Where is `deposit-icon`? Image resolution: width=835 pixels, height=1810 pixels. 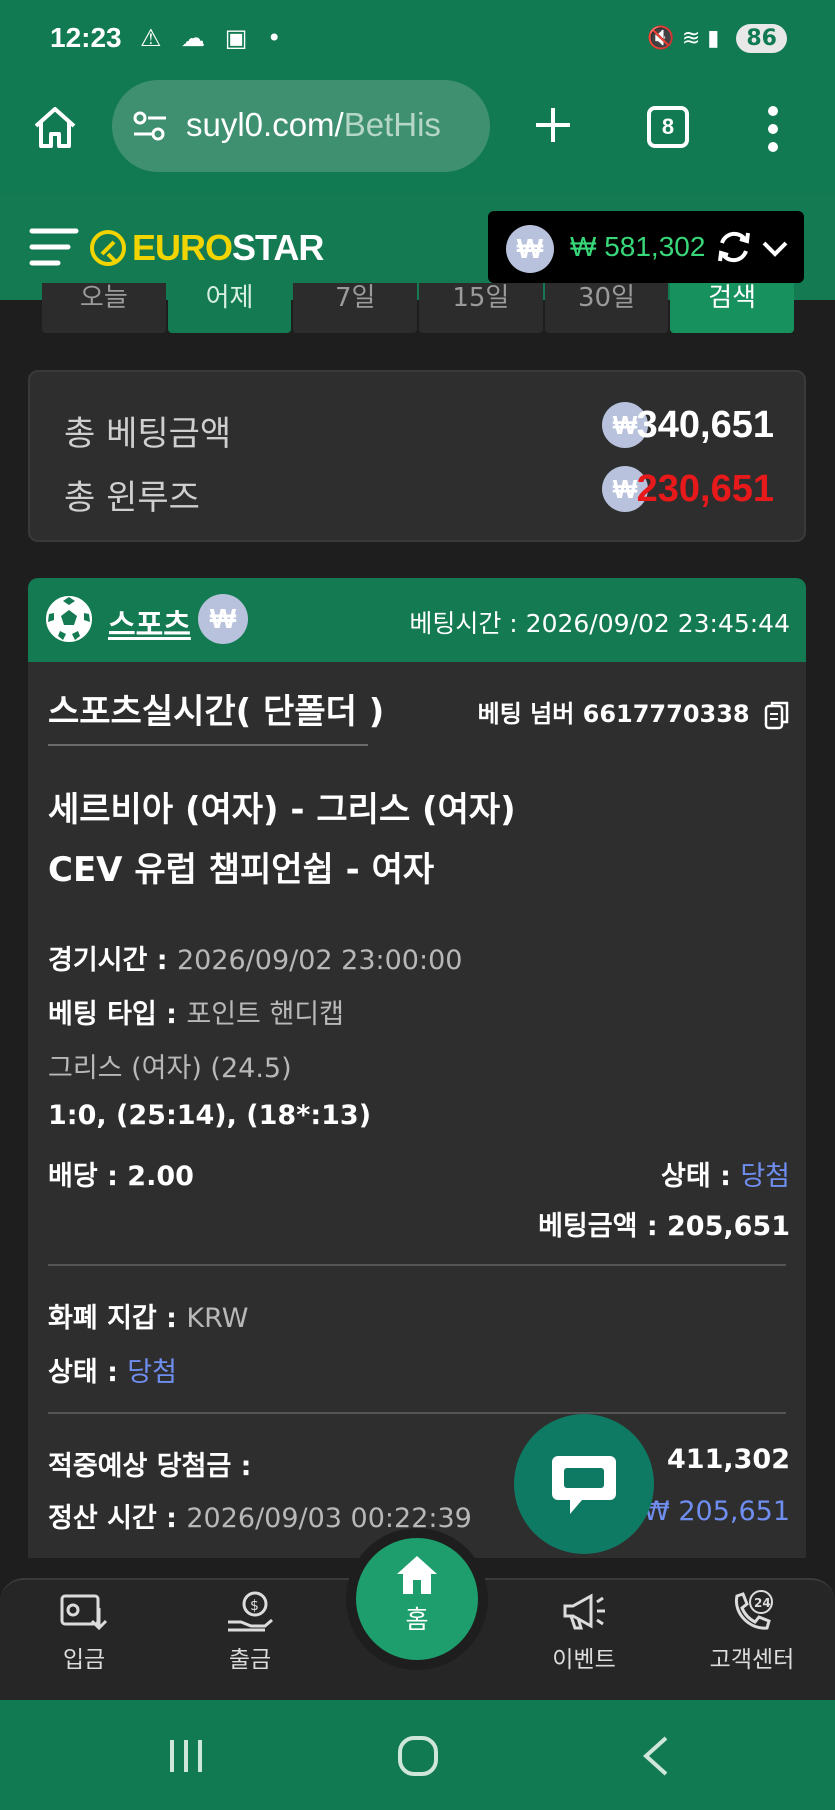
deposit-icon is located at coordinates (84, 1612).